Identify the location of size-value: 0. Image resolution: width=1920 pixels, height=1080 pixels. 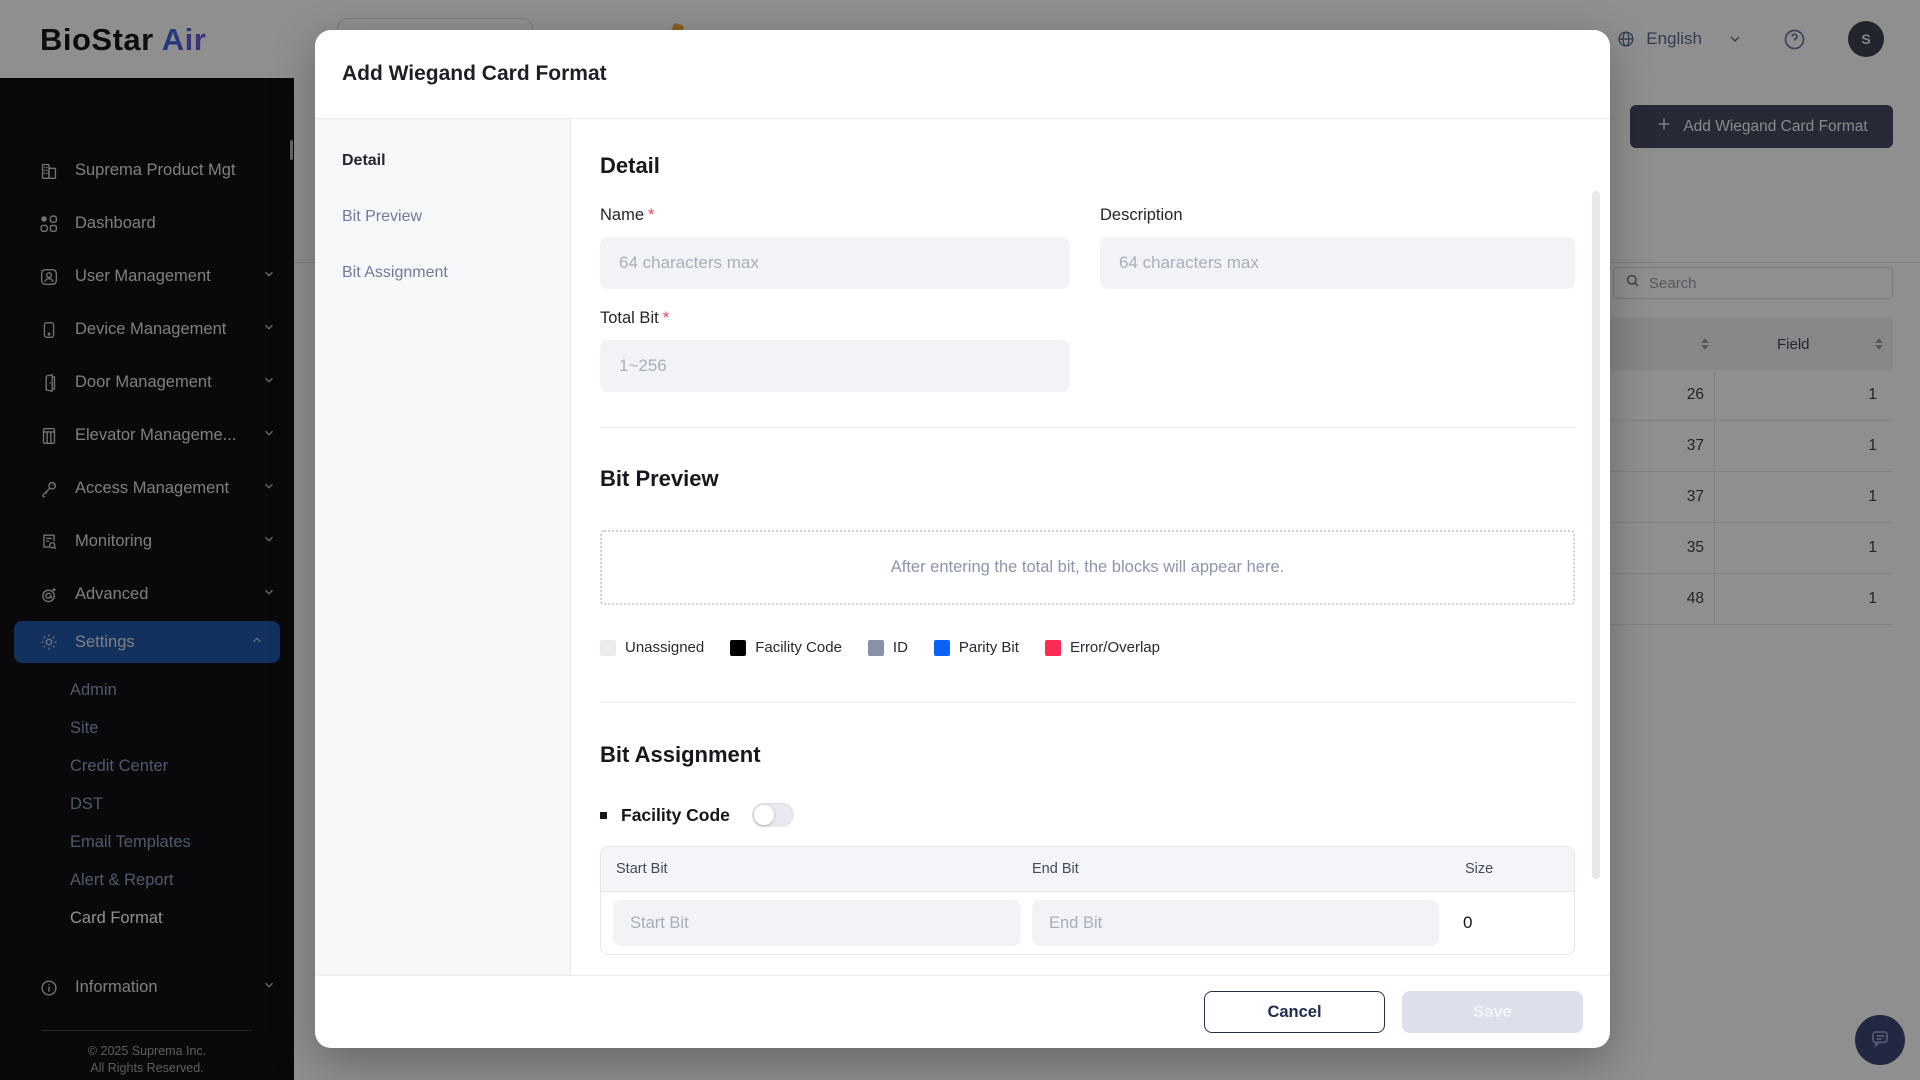
(1468, 922).